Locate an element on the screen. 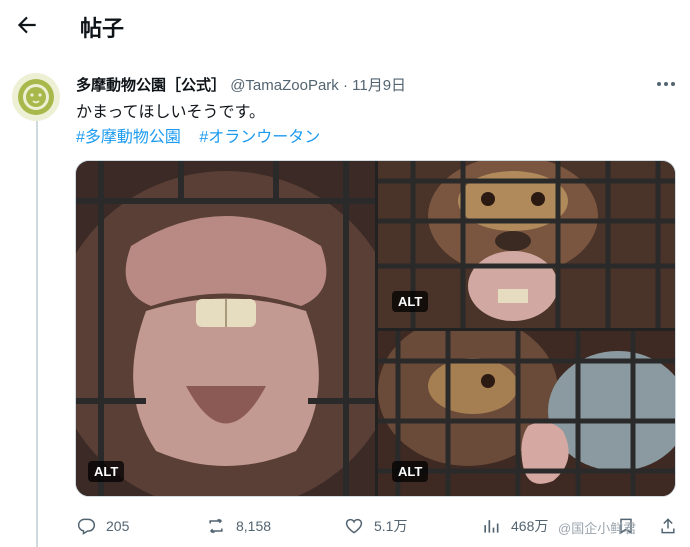  page-title: 帖子 is located at coordinates (102, 28).